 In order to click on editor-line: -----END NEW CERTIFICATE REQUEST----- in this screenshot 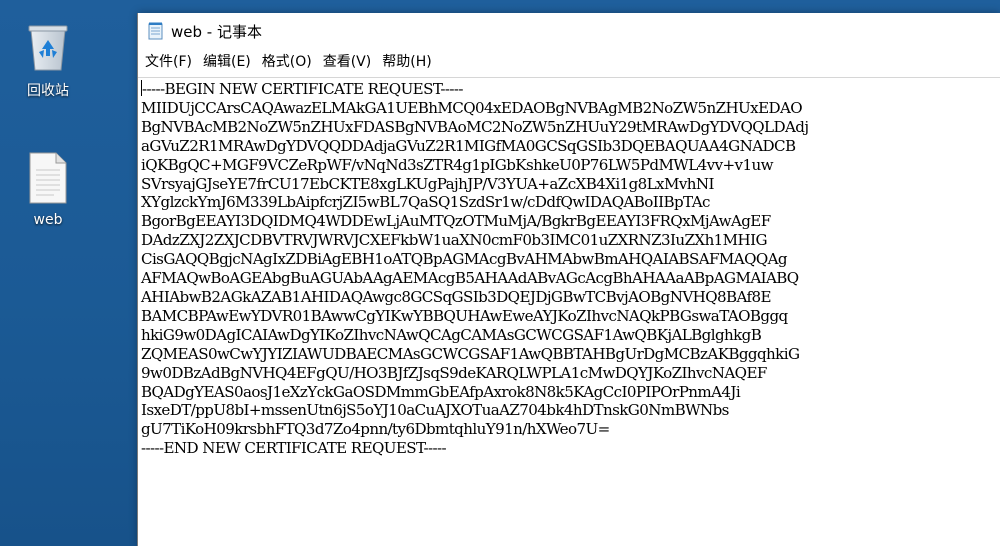, I will do `click(294, 448)`.